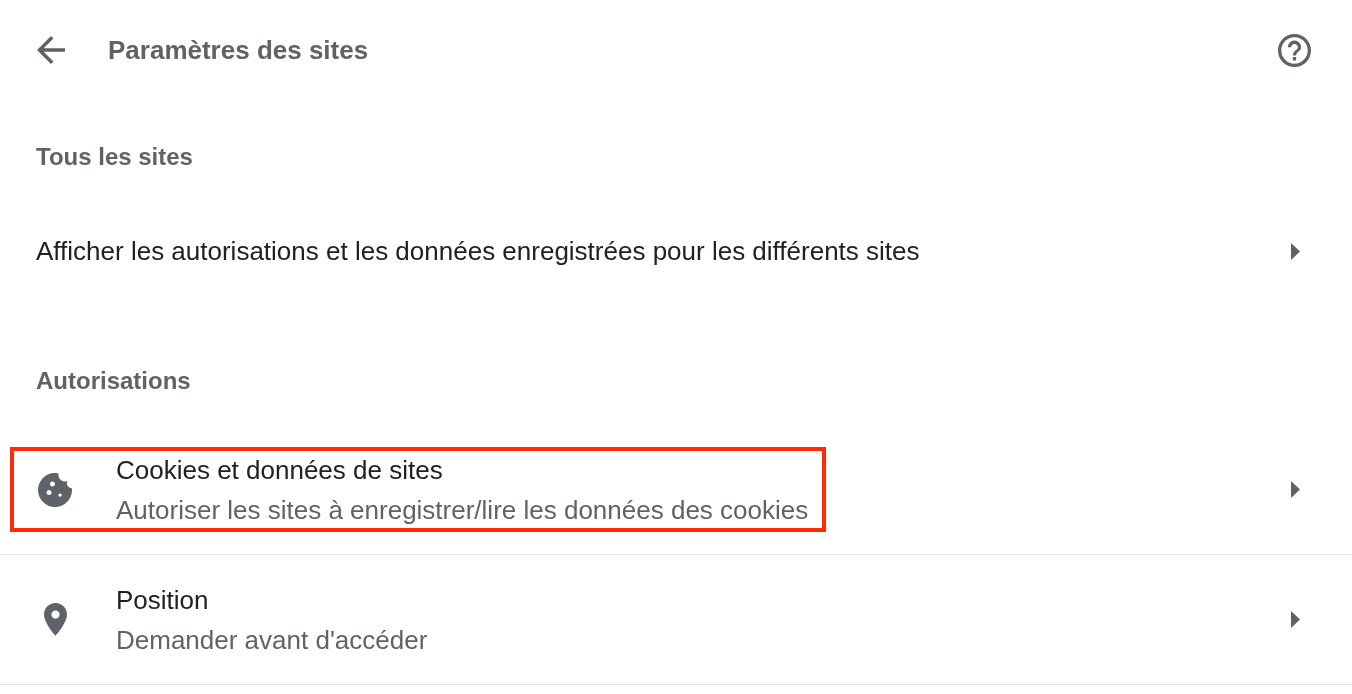  Describe the element at coordinates (1294, 50) in the screenshot. I see `help-icon` at that location.